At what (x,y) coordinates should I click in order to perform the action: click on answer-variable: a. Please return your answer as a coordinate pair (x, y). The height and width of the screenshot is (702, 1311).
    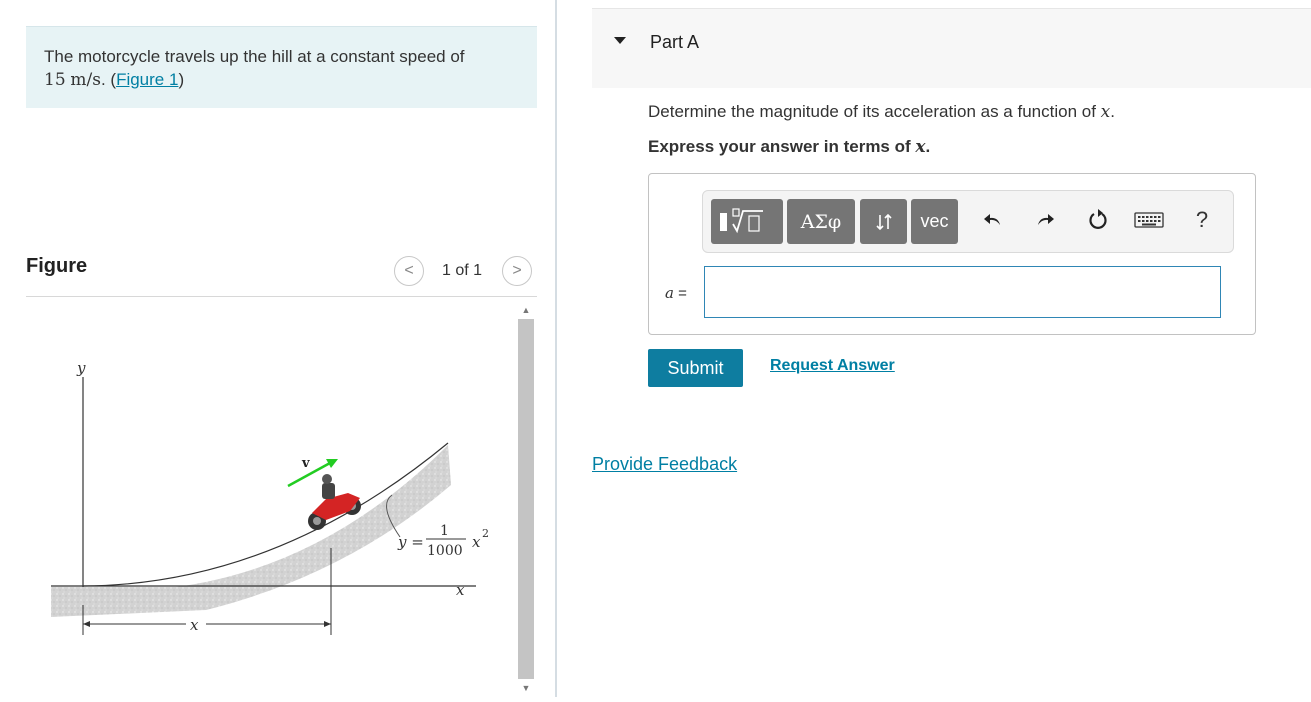
    Looking at the image, I should click on (669, 293).